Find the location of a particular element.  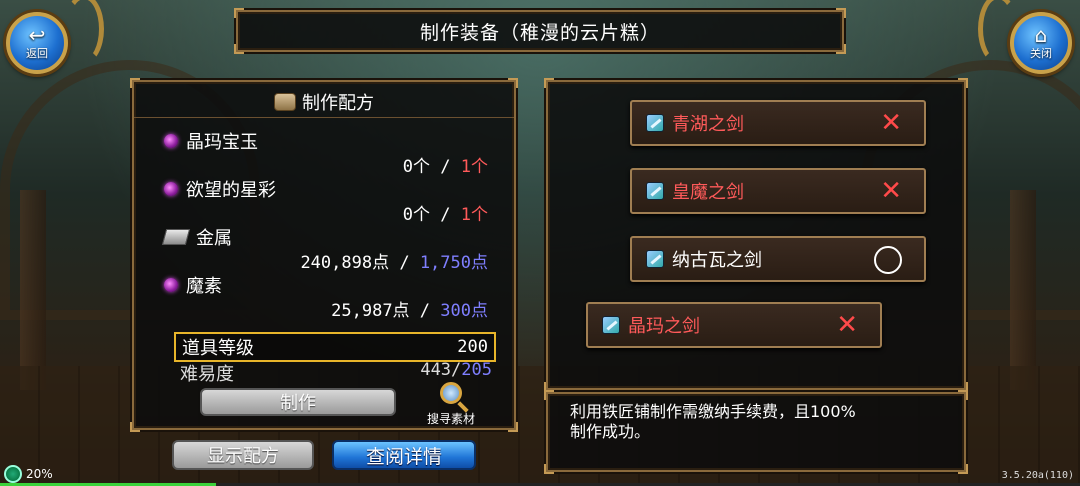

description-panel: 利用铁匠铺制作需缴纳手续费，且100% 制作成功。 is located at coordinates (756, 432).